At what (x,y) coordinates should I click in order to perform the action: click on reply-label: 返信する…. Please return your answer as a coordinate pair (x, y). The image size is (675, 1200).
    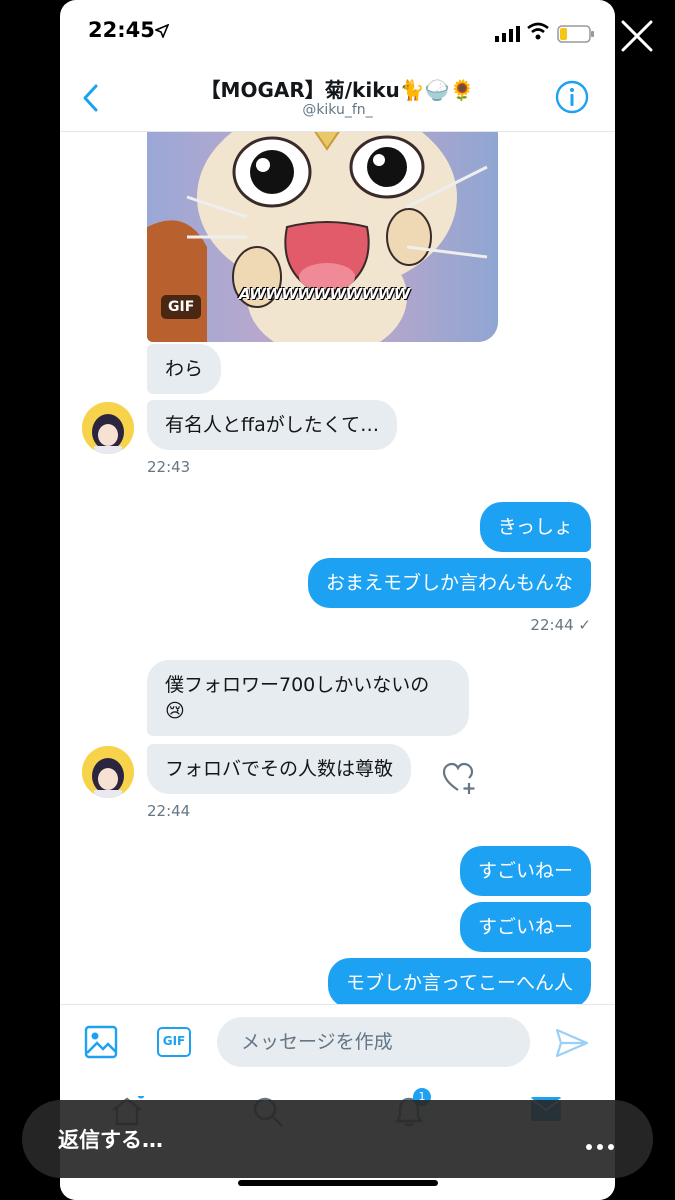
    Looking at the image, I should click on (110, 1139).